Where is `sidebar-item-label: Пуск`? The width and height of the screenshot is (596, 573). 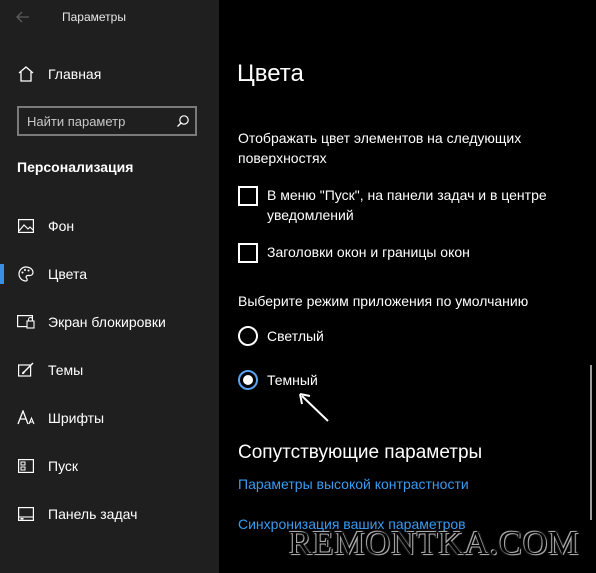 sidebar-item-label: Пуск is located at coordinates (63, 466).